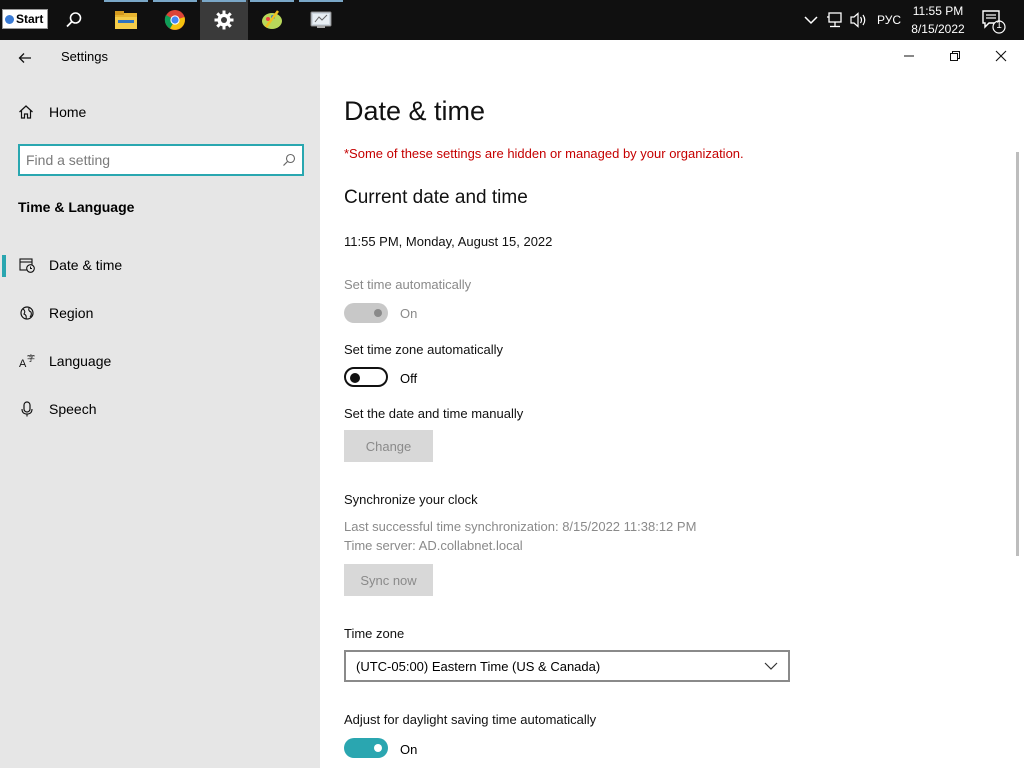 The height and width of the screenshot is (768, 1024). Describe the element at coordinates (433, 545) in the screenshot. I see `time-server-text: Time server: AD.collabnet.local` at that location.